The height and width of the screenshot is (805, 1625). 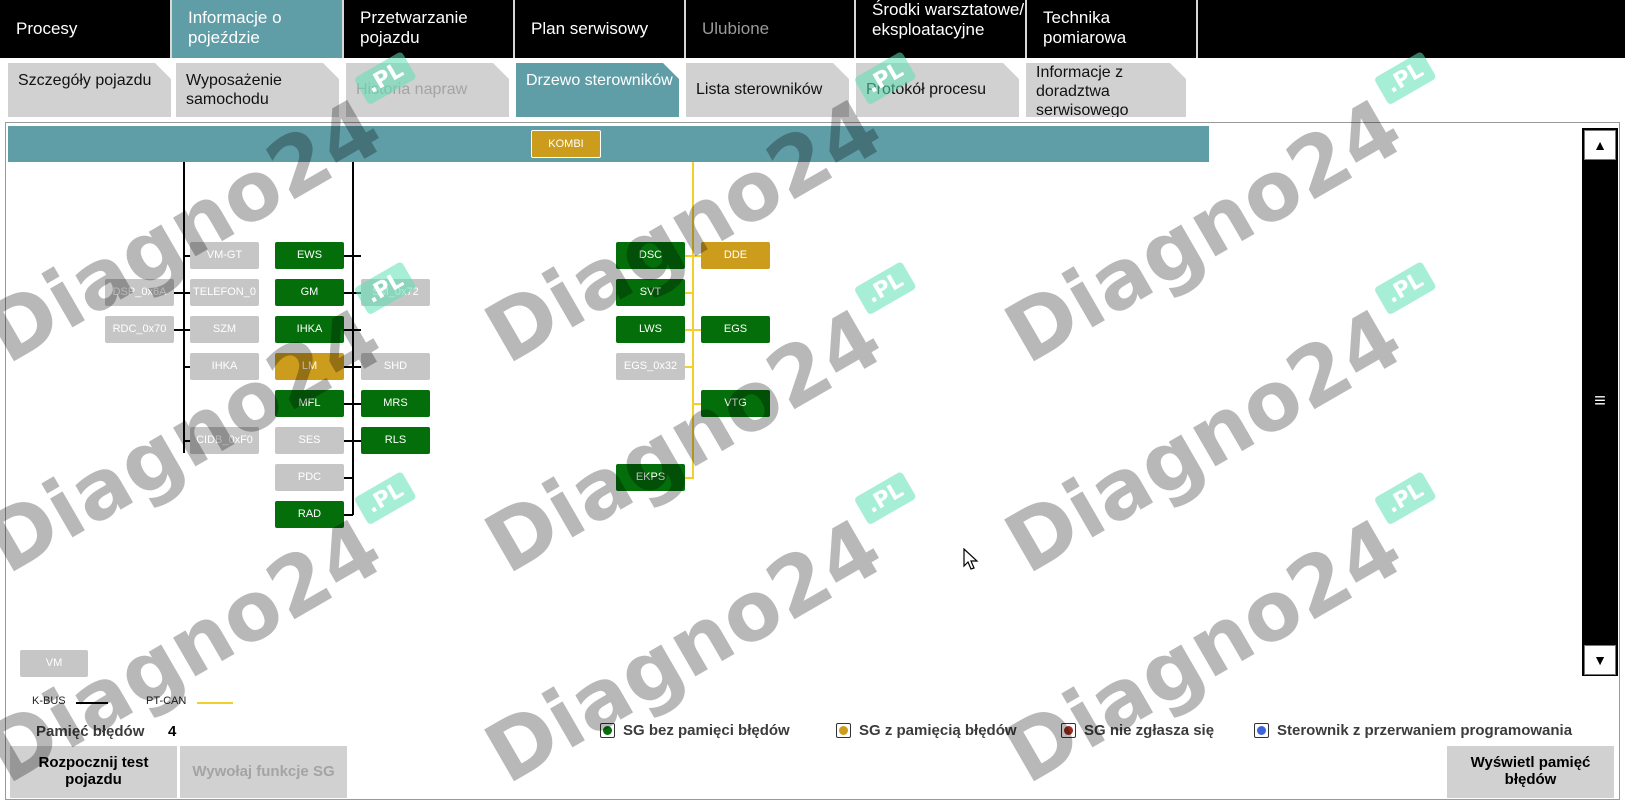 What do you see at coordinates (1068, 730) in the screenshot?
I see `red-dot-icon` at bounding box center [1068, 730].